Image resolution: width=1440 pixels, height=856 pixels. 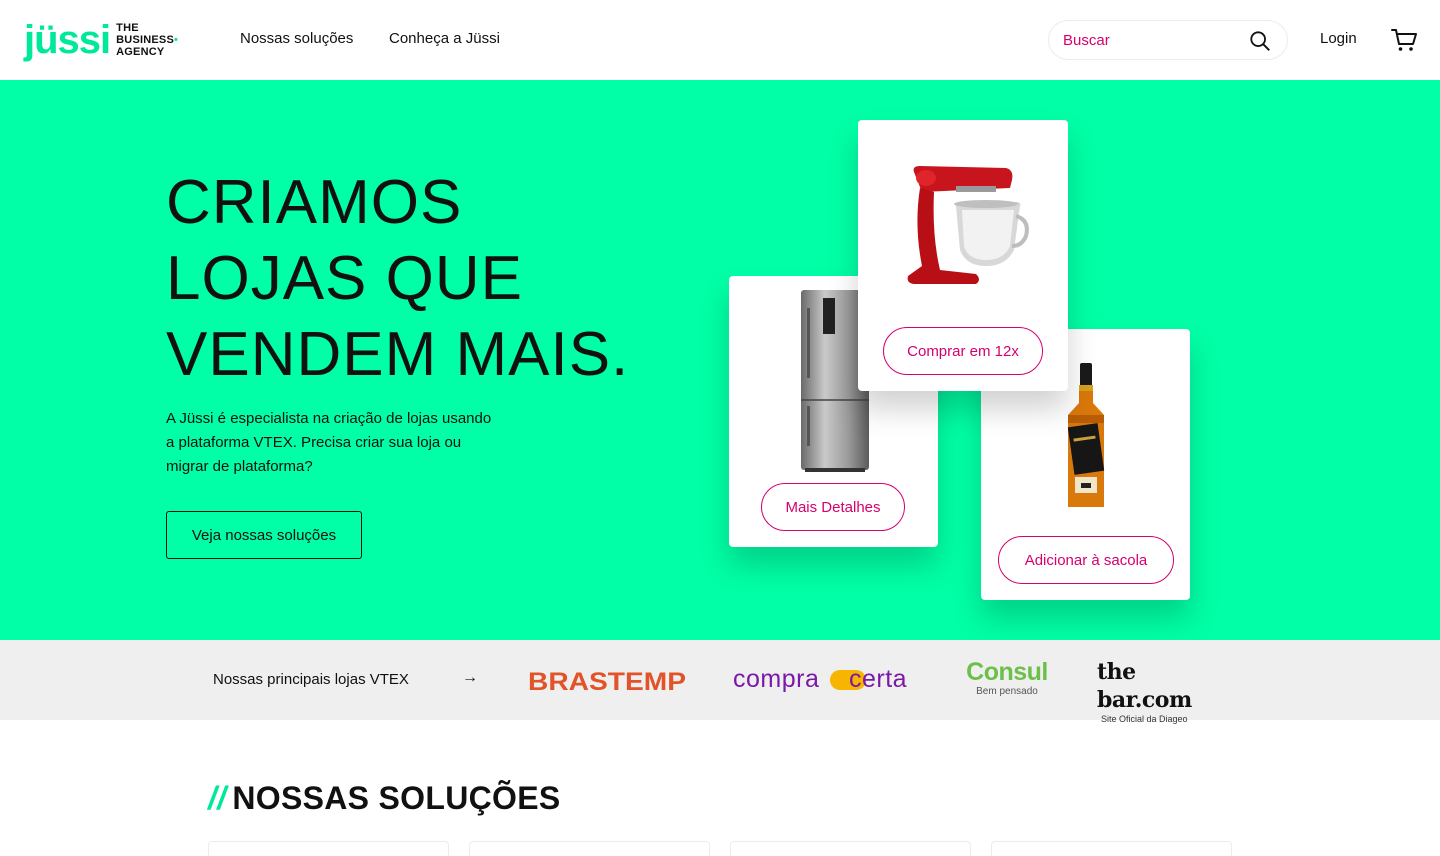 I want to click on product-card-mixer: Comprar em 12x, so click(x=963, y=255).